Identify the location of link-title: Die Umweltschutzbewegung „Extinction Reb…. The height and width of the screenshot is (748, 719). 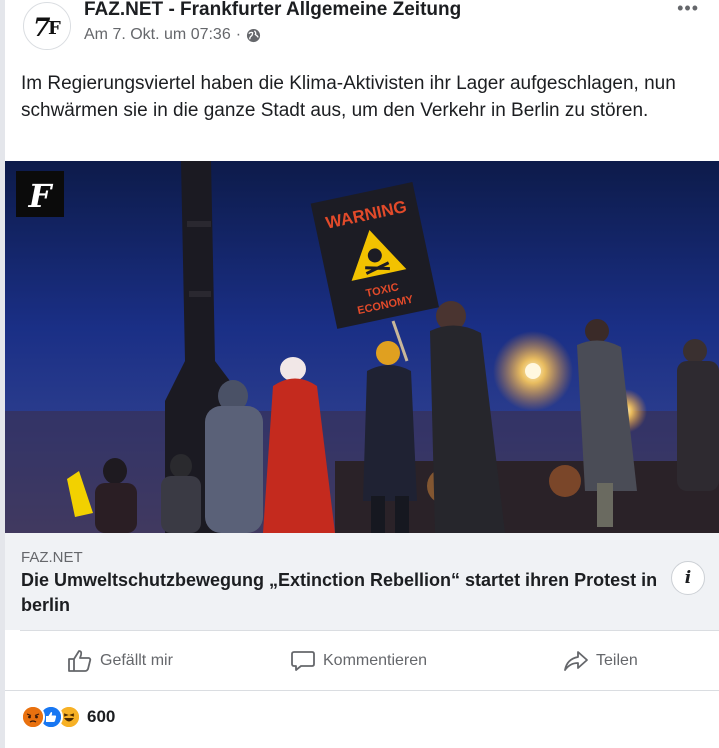
(346, 593).